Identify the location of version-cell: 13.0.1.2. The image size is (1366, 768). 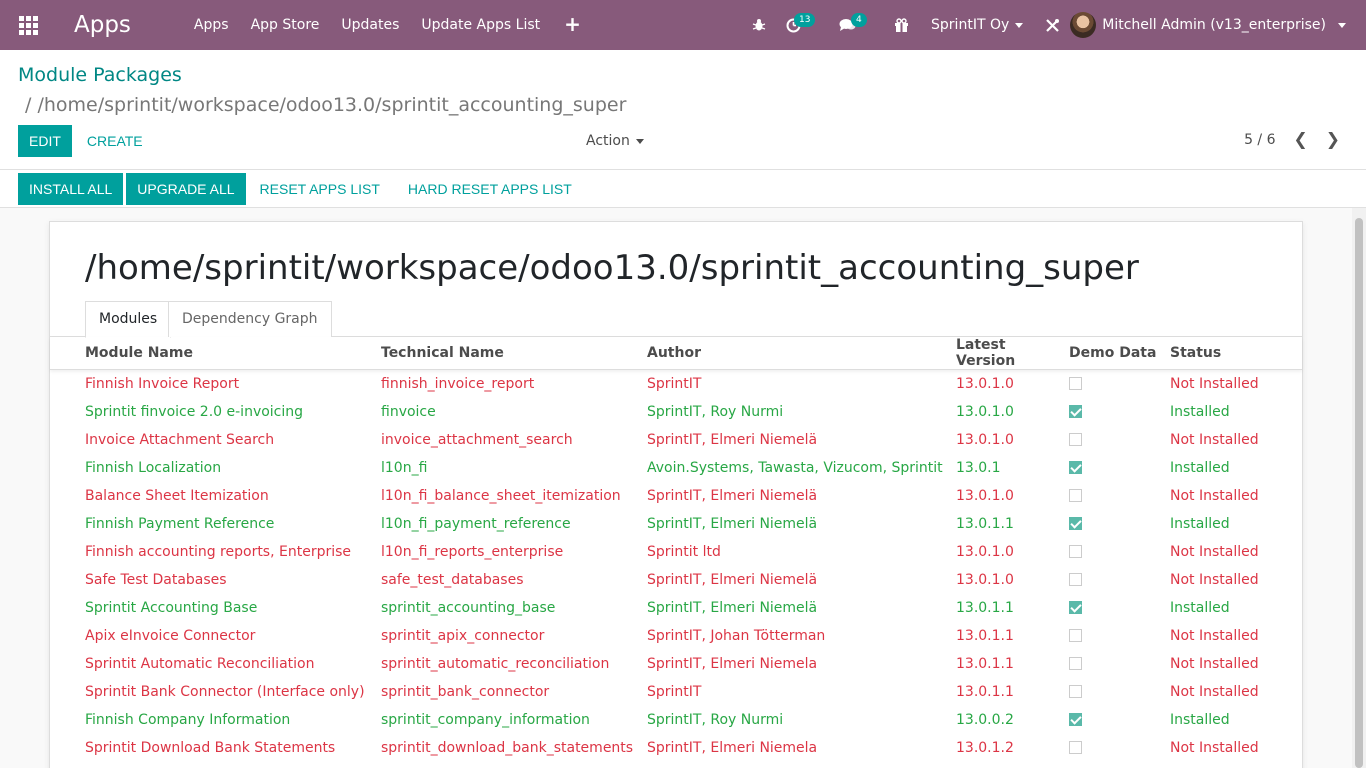
(985, 747).